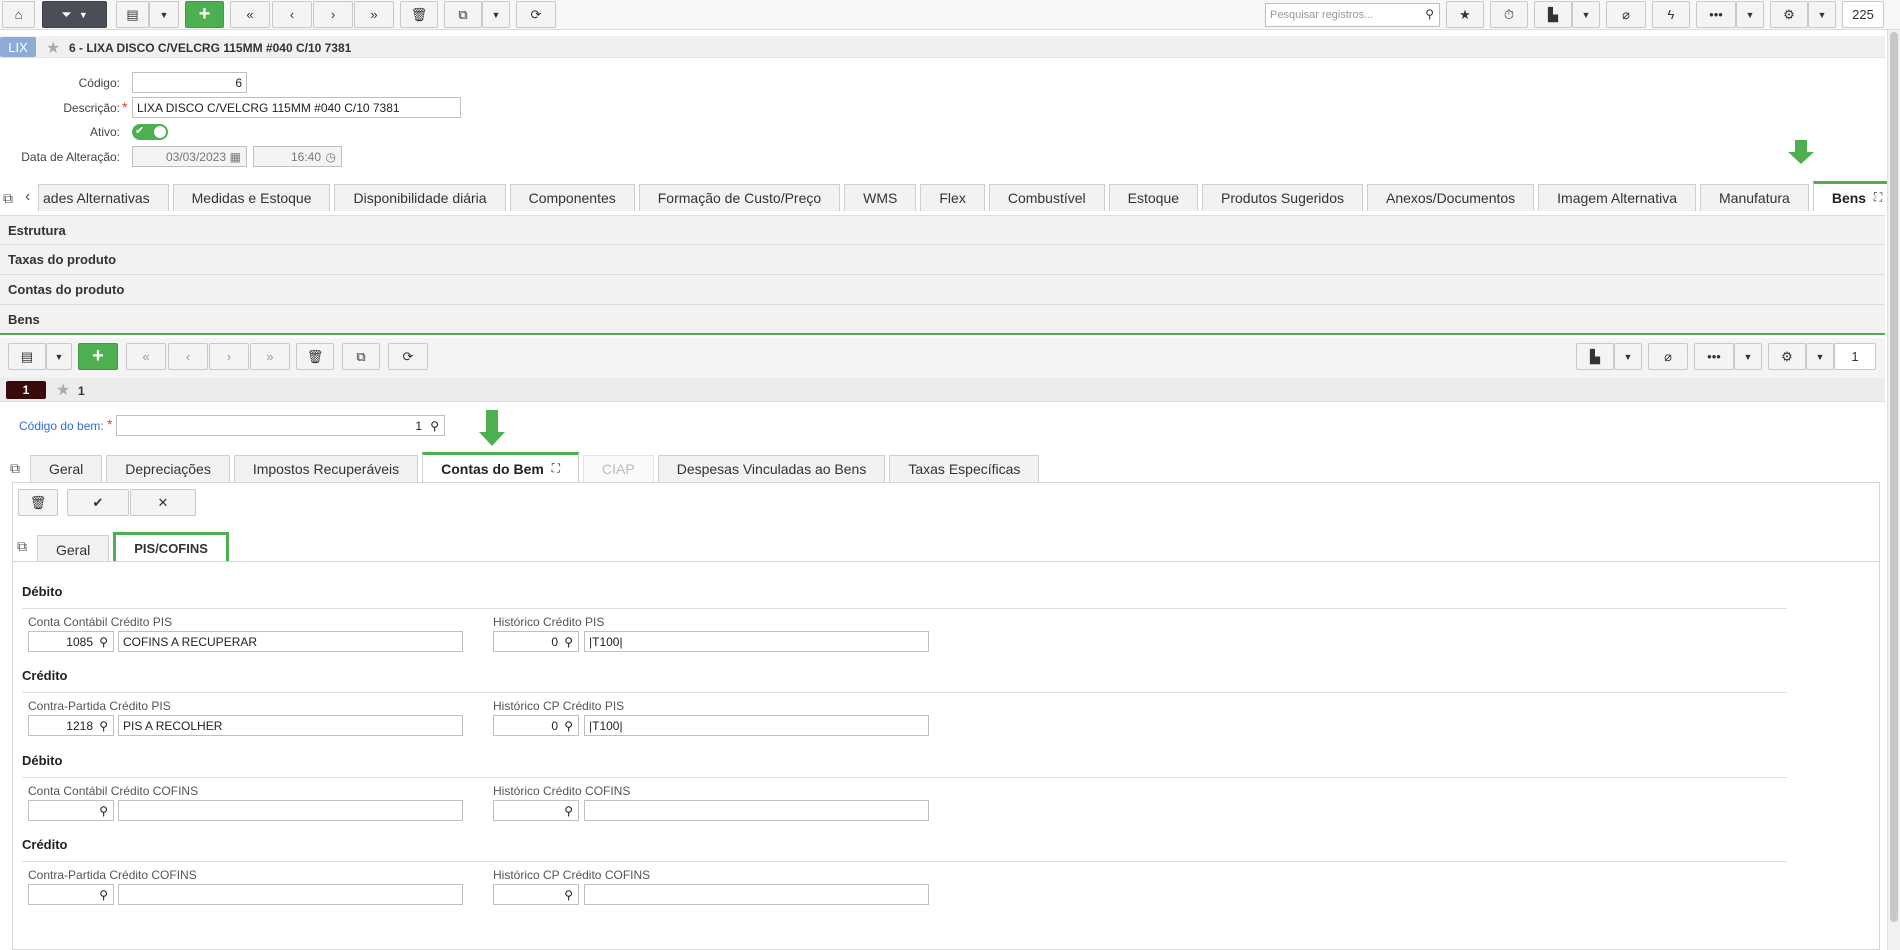 This screenshot has height=950, width=1900. I want to click on sub-settings-dropdown: ▼, so click(1820, 356).